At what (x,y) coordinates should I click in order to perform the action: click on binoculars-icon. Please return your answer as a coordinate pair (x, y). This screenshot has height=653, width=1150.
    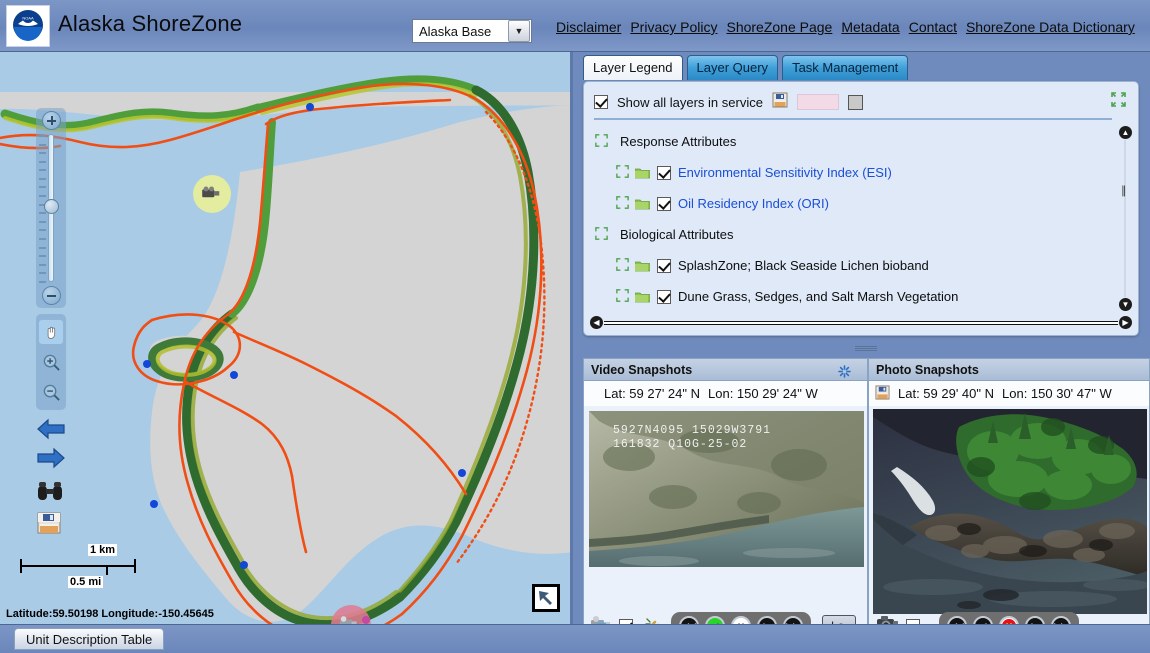
    Looking at the image, I should click on (51, 492).